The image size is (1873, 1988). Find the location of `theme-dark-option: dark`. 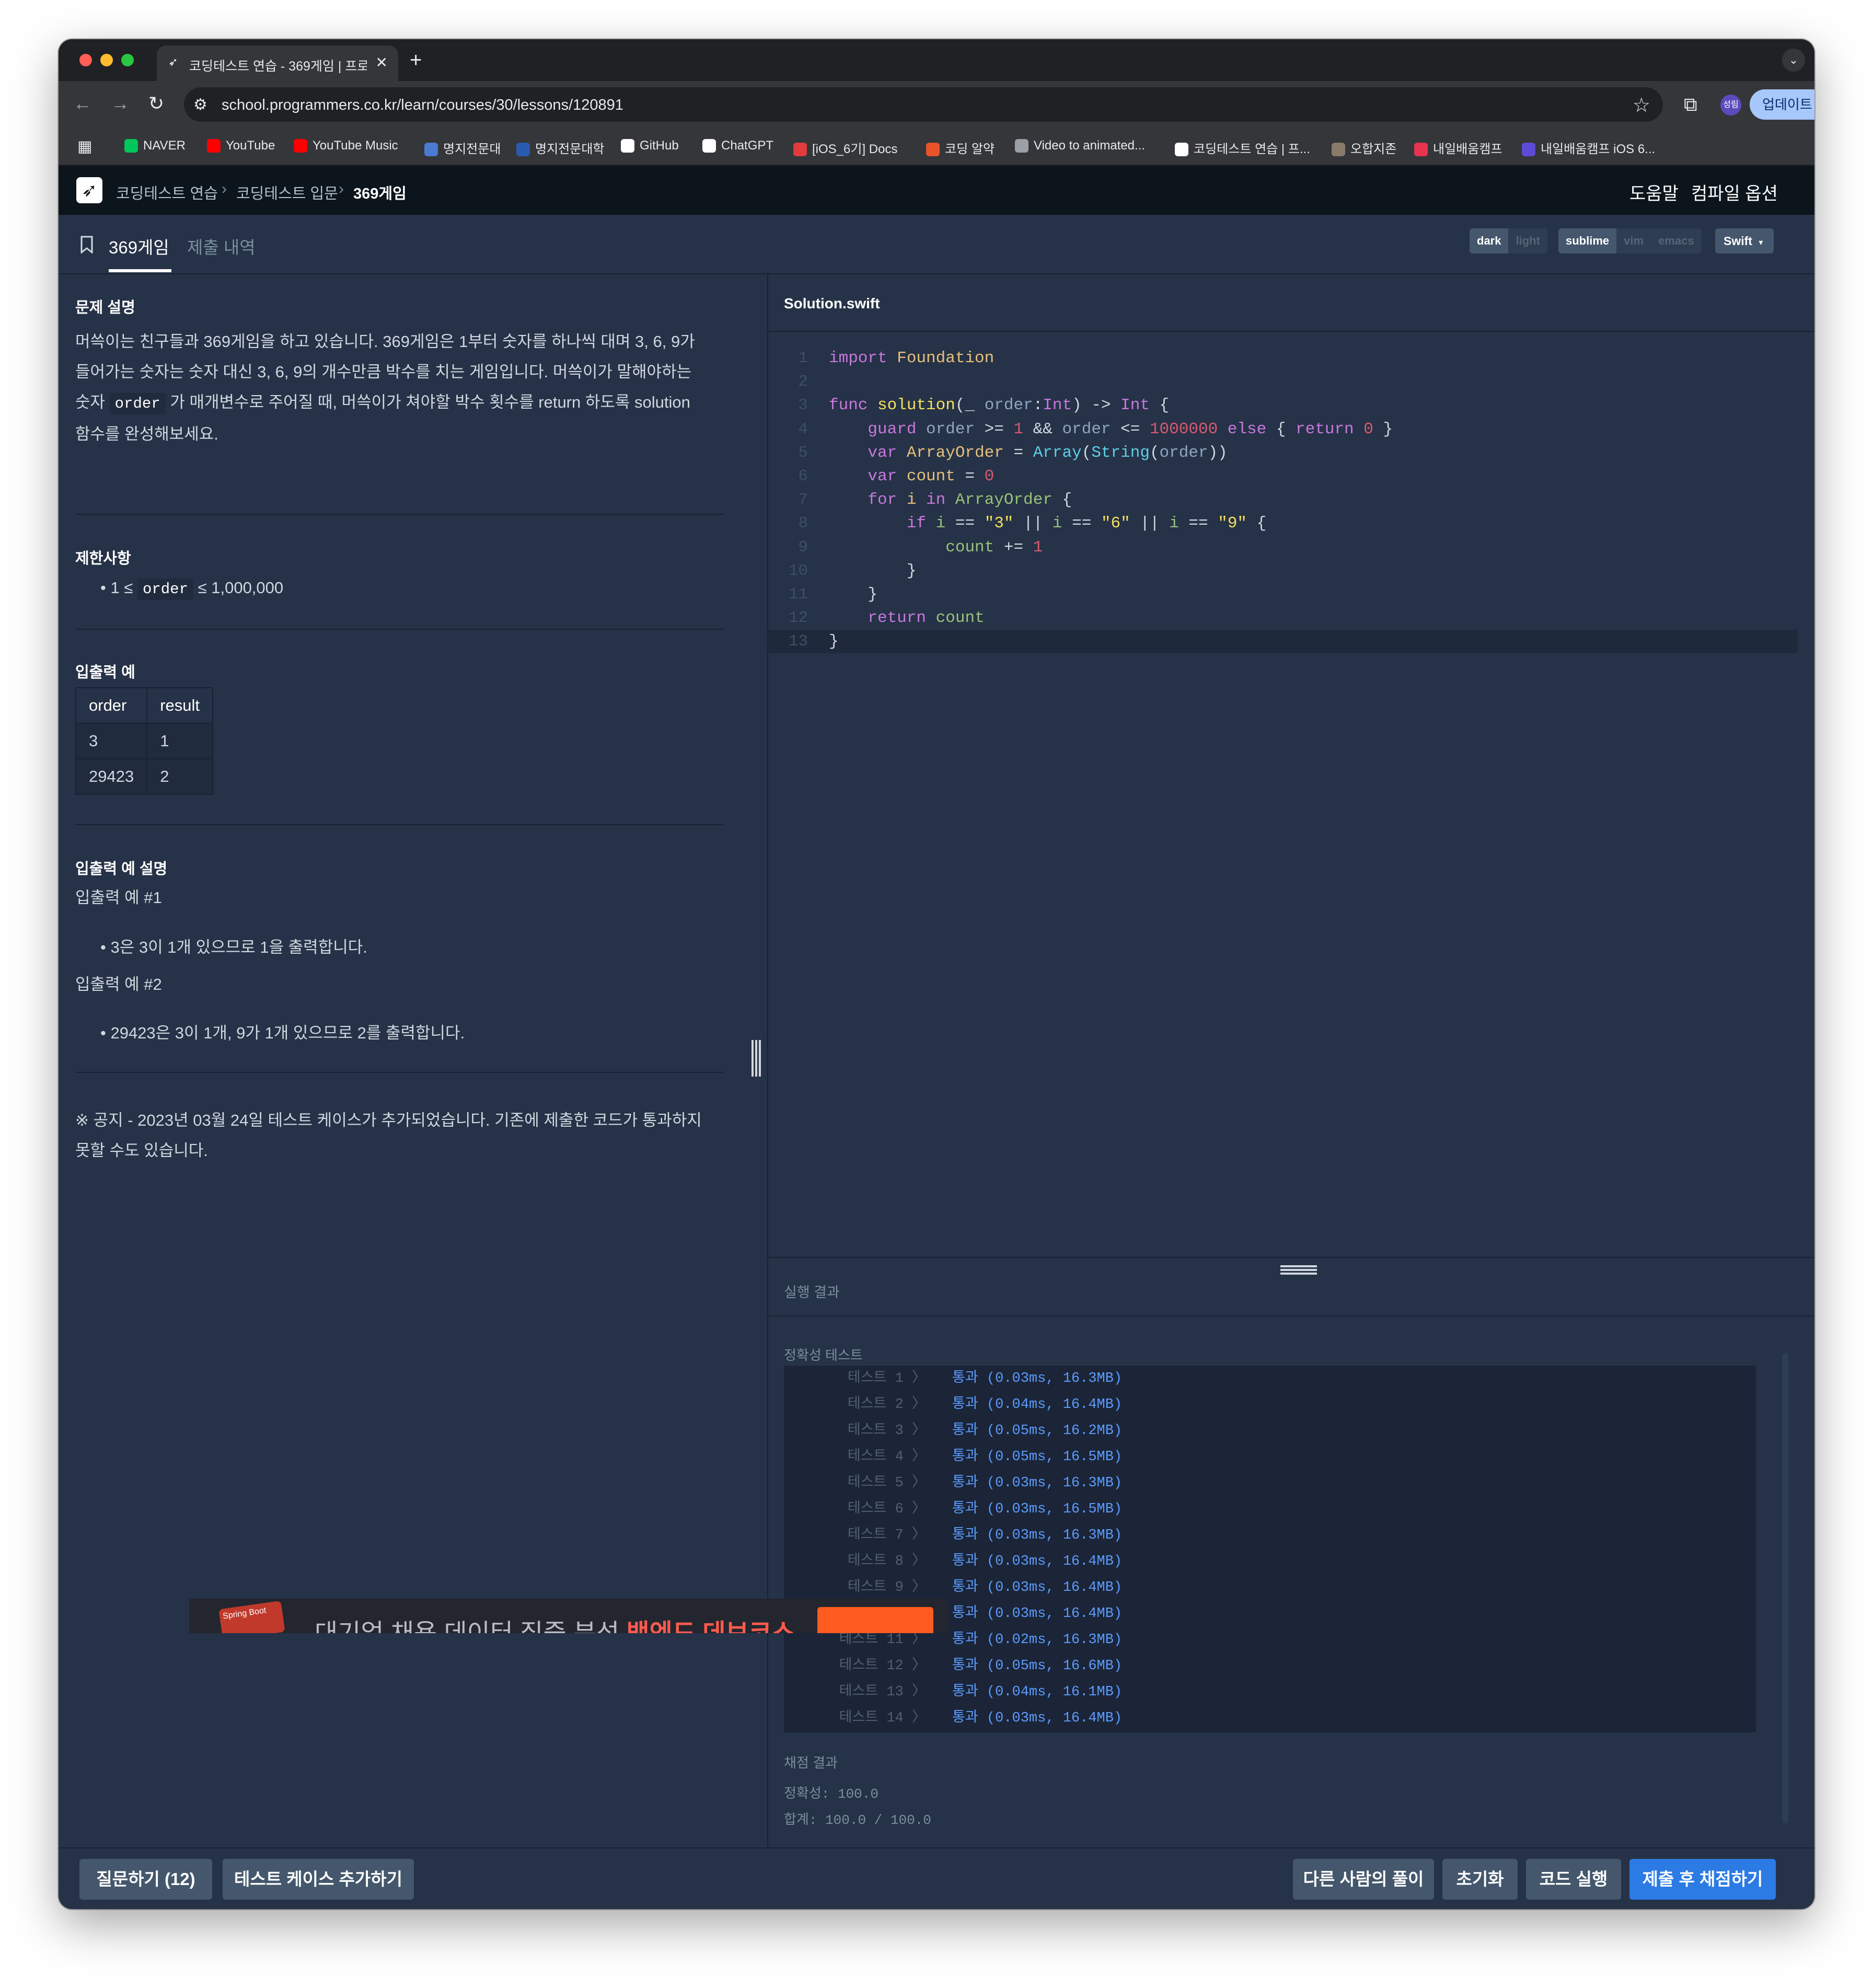

theme-dark-option: dark is located at coordinates (1489, 240).